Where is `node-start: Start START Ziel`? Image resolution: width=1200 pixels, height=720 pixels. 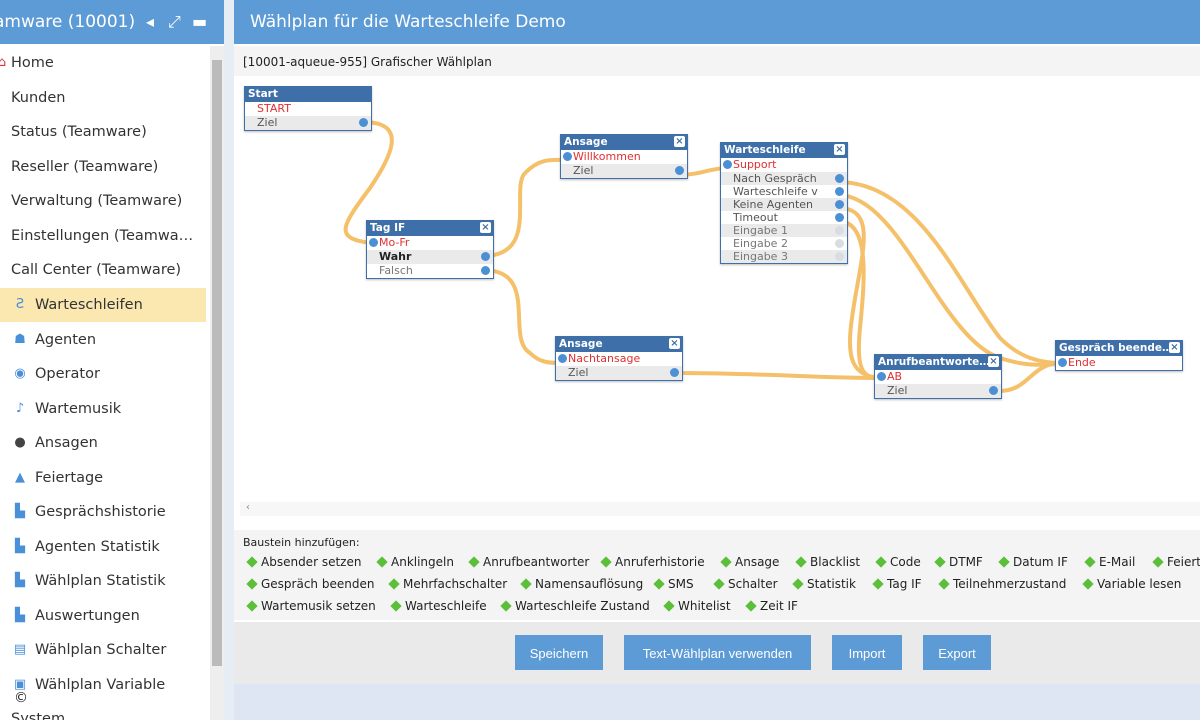 node-start: Start START Ziel is located at coordinates (308, 108).